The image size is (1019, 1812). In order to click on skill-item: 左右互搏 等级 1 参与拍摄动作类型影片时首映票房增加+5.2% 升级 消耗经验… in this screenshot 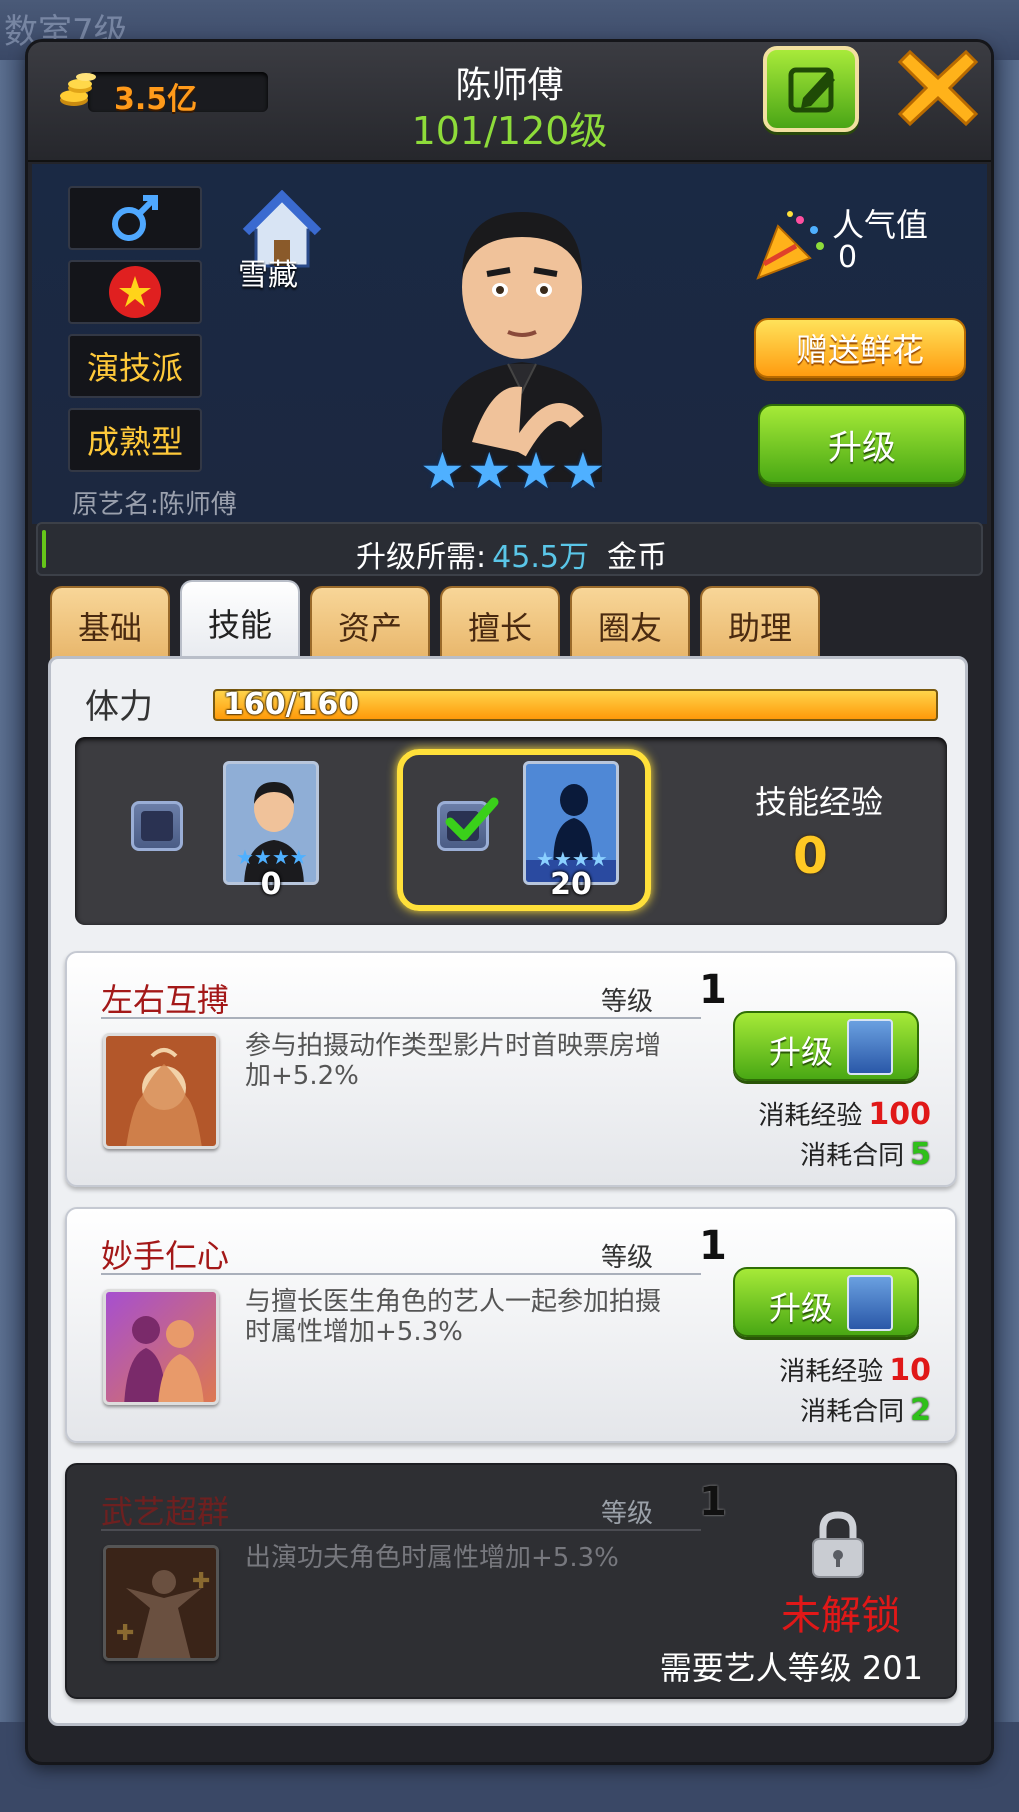, I will do `click(511, 1069)`.